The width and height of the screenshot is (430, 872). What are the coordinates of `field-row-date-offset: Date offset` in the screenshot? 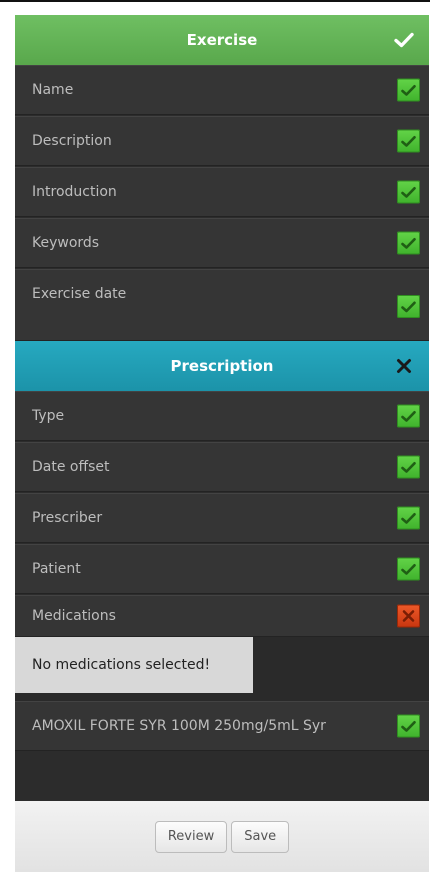 It's located at (222, 467).